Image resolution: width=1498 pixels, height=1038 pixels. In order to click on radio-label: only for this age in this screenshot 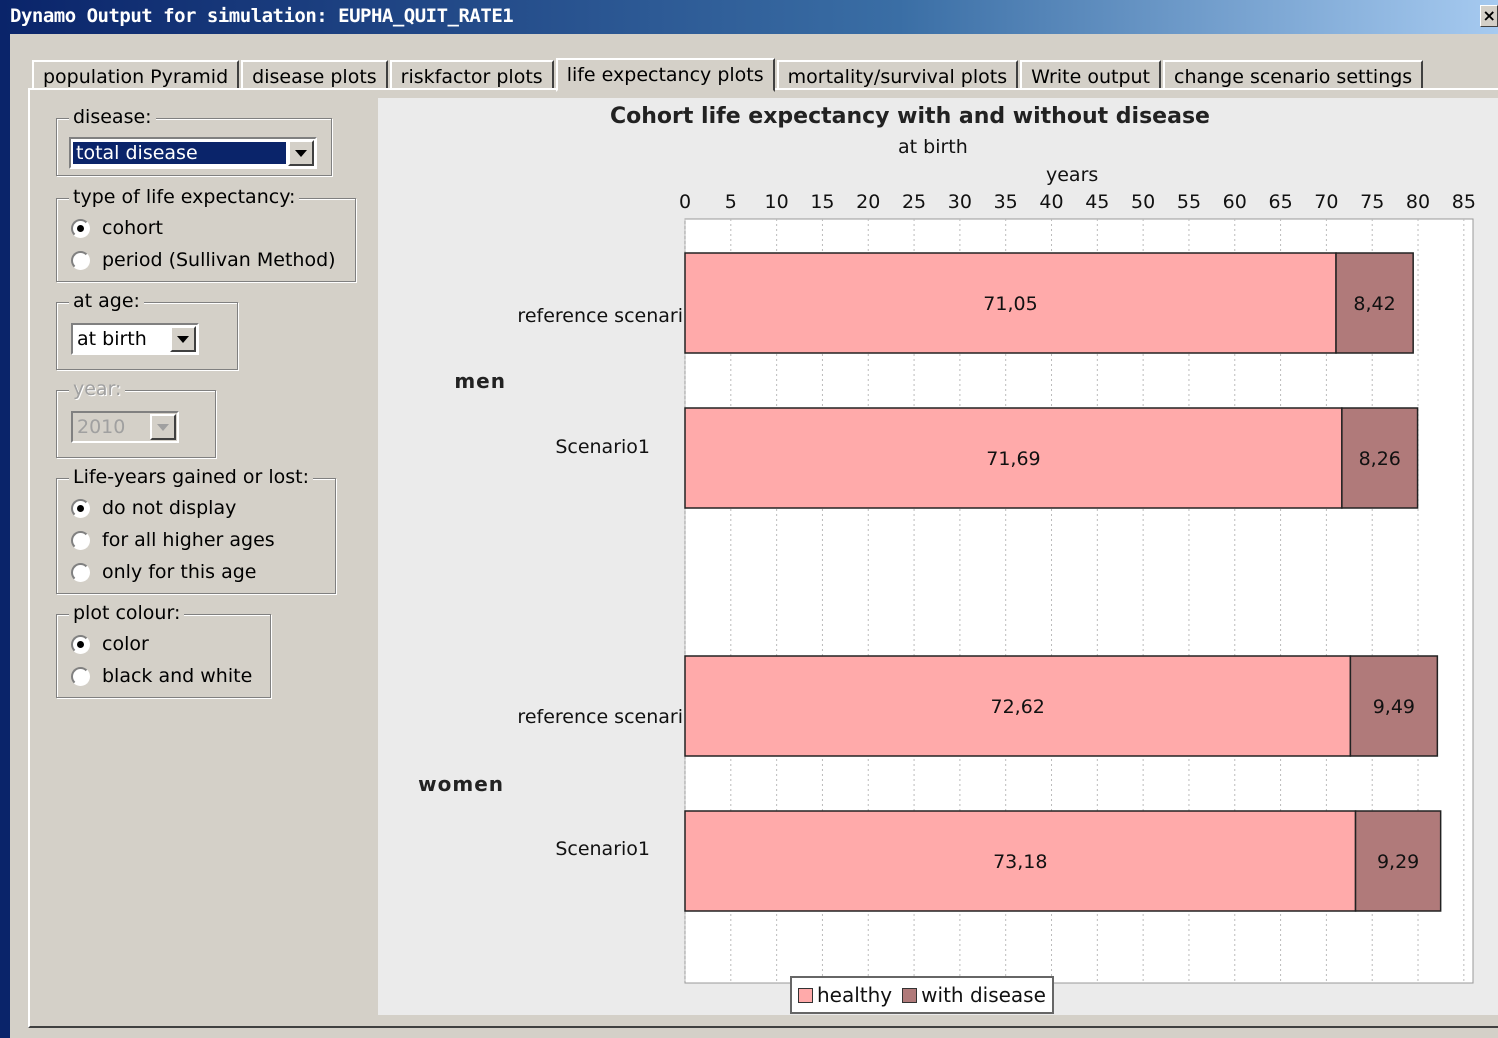, I will do `click(179, 572)`.